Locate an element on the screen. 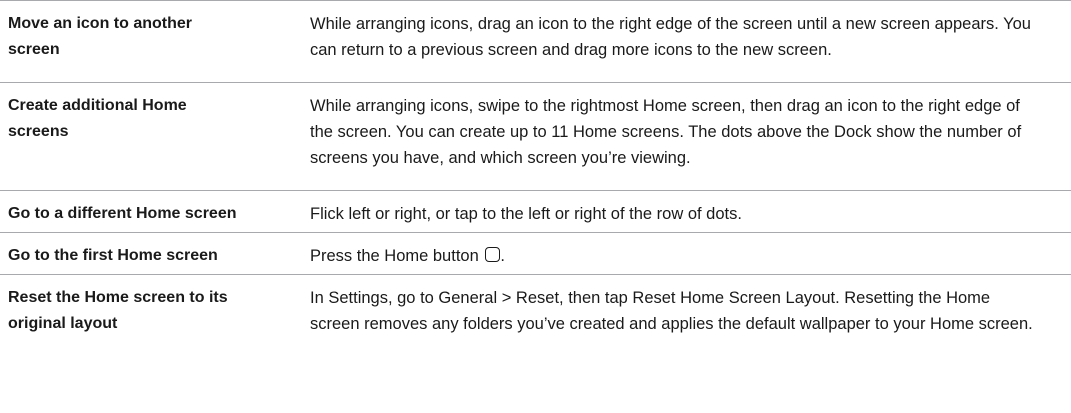 Image resolution: width=1071 pixels, height=413 pixels. description-cell: Press the Home button . is located at coordinates (407, 256).